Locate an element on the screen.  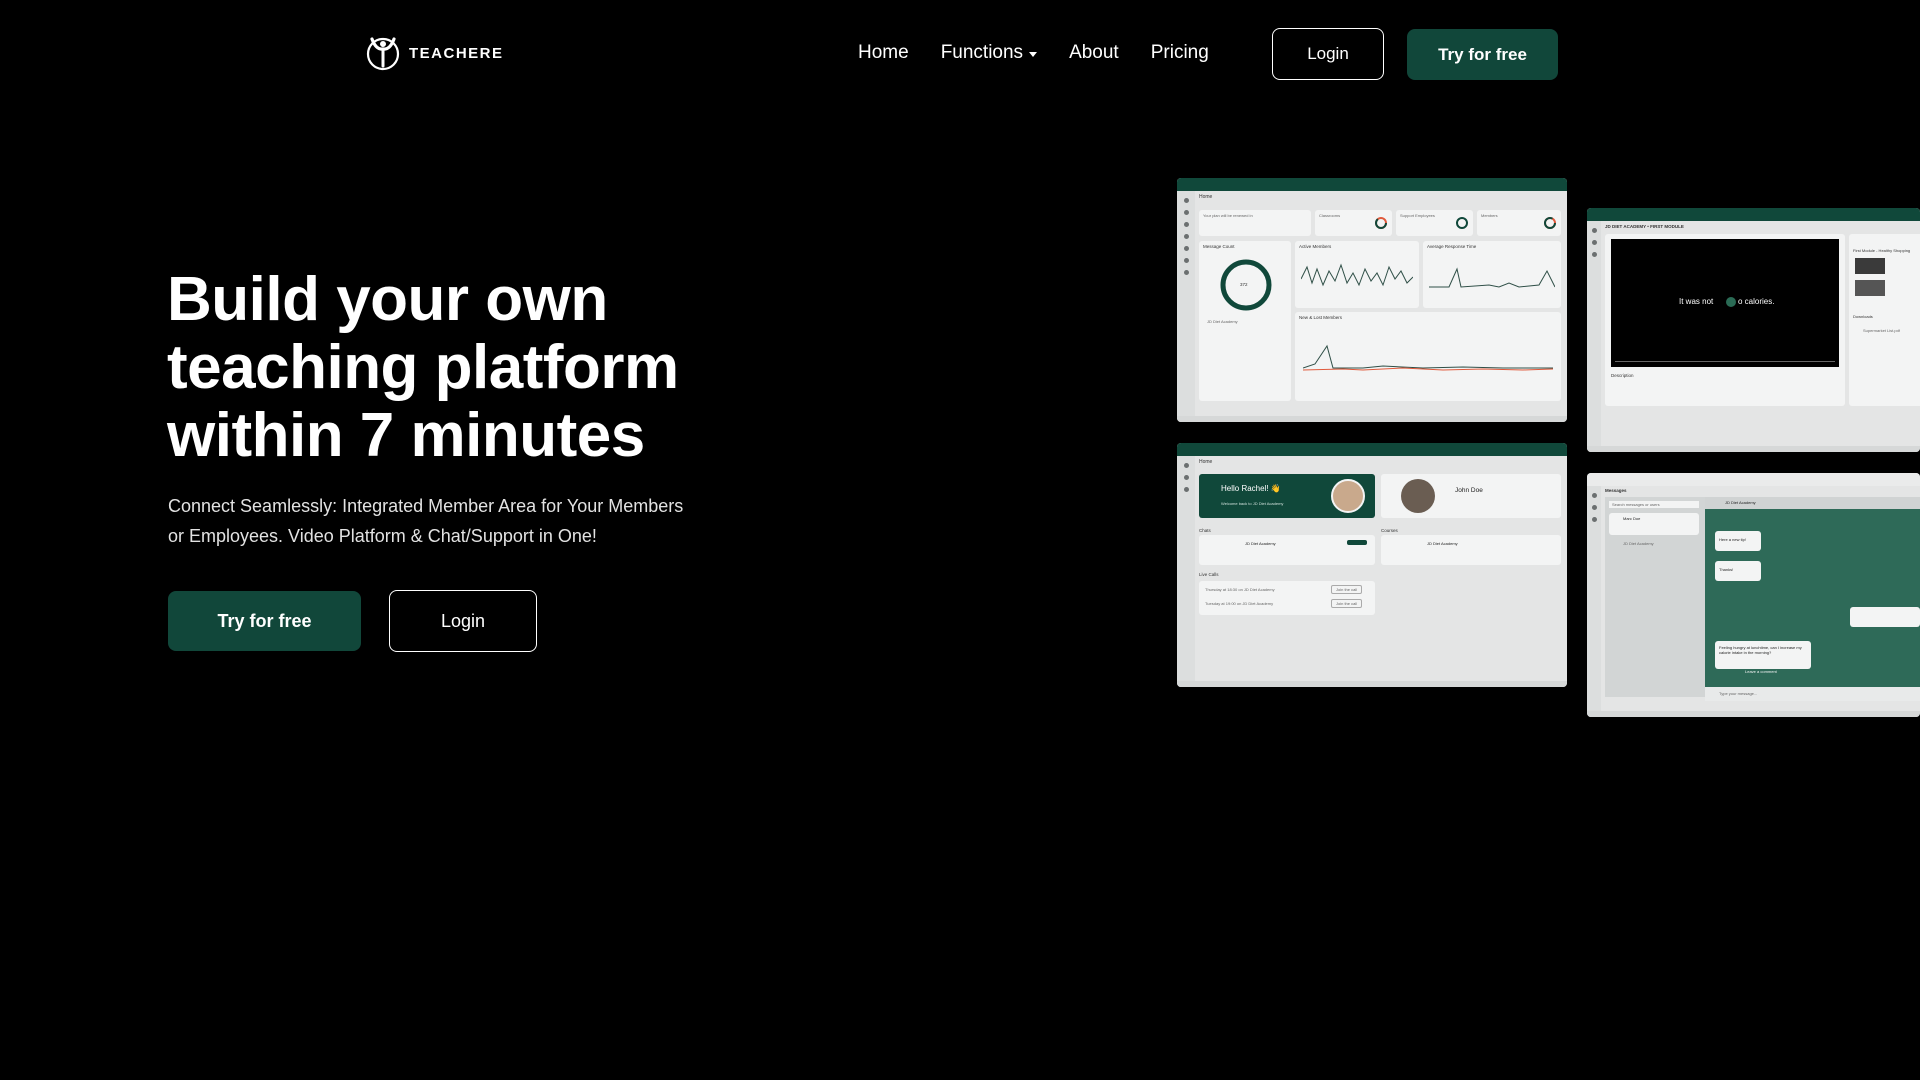
chat-message-text: Thanks! is located at coordinates (1726, 569).